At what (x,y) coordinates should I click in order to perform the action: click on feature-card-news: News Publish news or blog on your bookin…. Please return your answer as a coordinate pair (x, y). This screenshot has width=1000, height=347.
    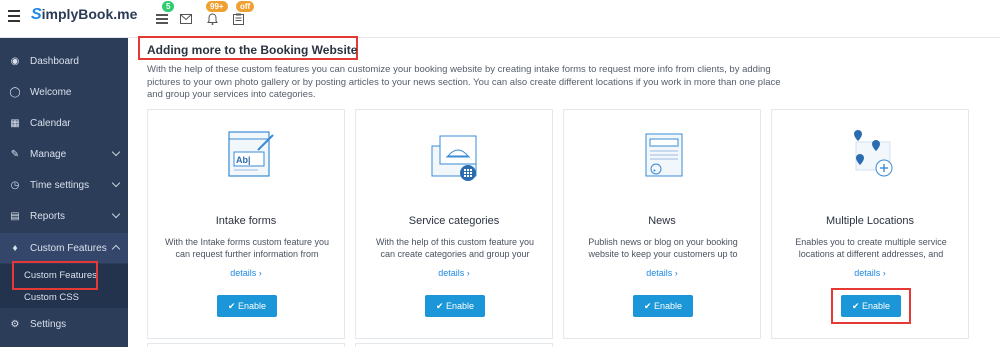
    Looking at the image, I should click on (662, 224).